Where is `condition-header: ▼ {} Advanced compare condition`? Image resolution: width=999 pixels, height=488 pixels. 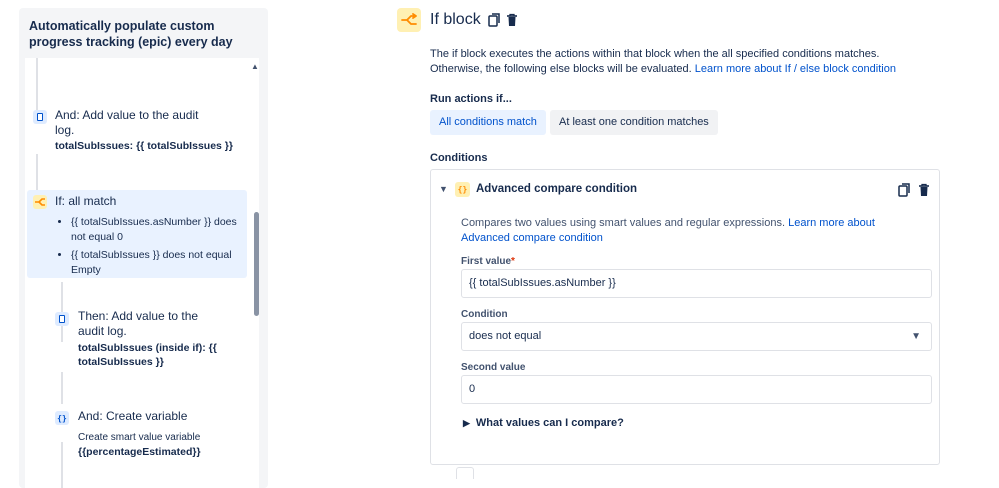
condition-header: ▼ {} Advanced compare condition is located at coordinates (538, 189).